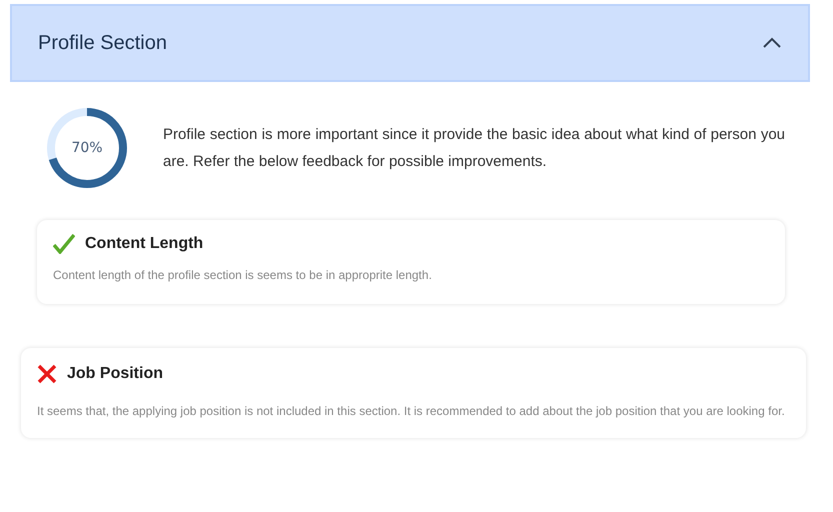 This screenshot has width=833, height=512. Describe the element at coordinates (243, 275) in the screenshot. I see `feedback-text: Content length of the profile section is seems to be in approprite length.` at that location.